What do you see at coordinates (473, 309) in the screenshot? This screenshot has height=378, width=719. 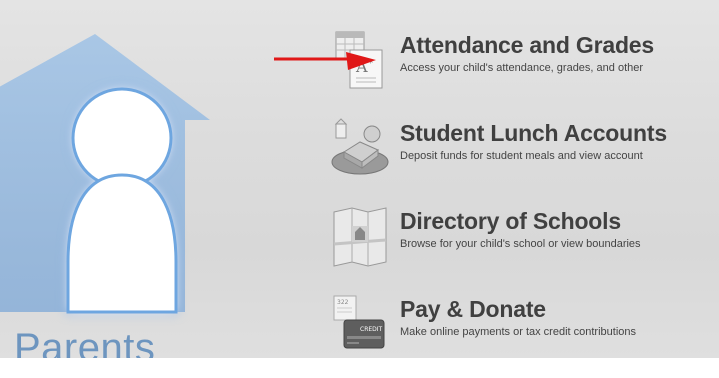 I see `item-title: Pay & Donate` at bounding box center [473, 309].